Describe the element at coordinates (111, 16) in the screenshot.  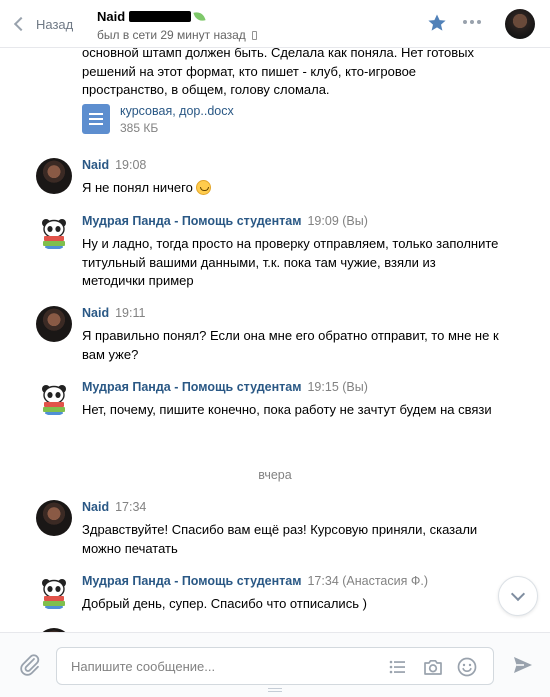
I see `peer-name: Naid` at that location.